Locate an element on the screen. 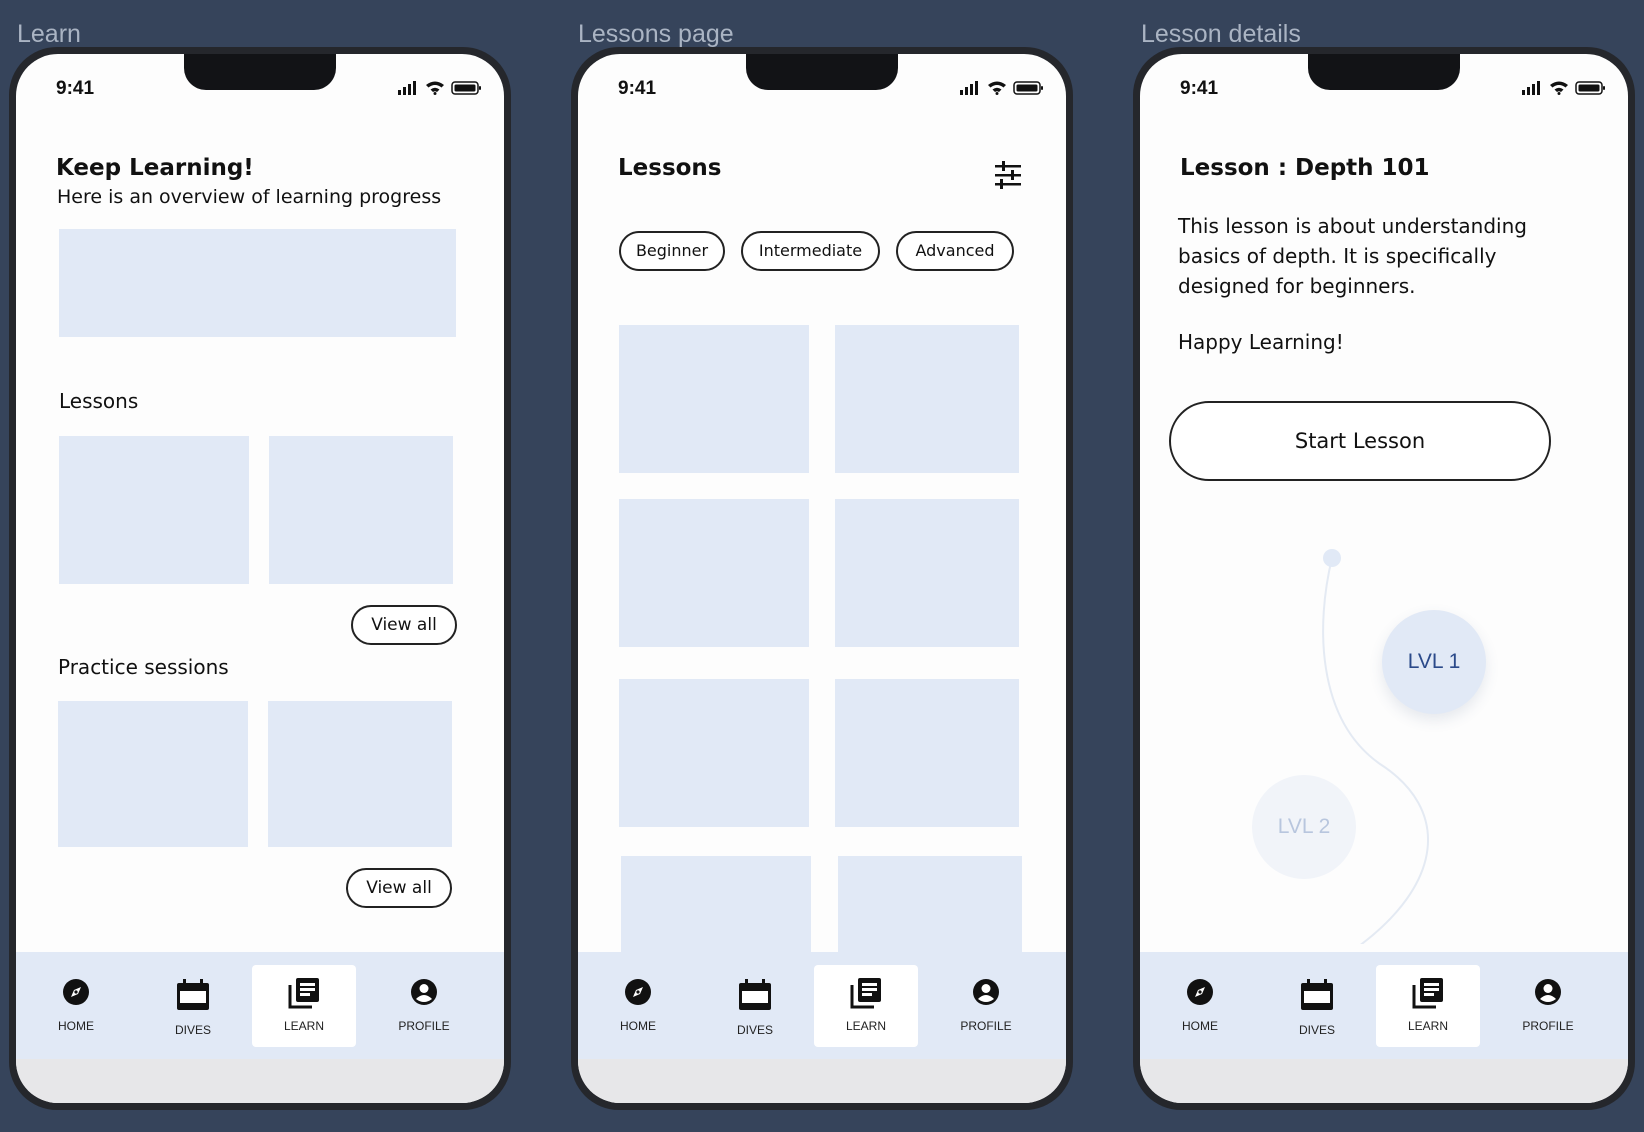 The width and height of the screenshot is (1644, 1132). lesson-title: Lesson : Depth 101 is located at coordinates (1305, 168).